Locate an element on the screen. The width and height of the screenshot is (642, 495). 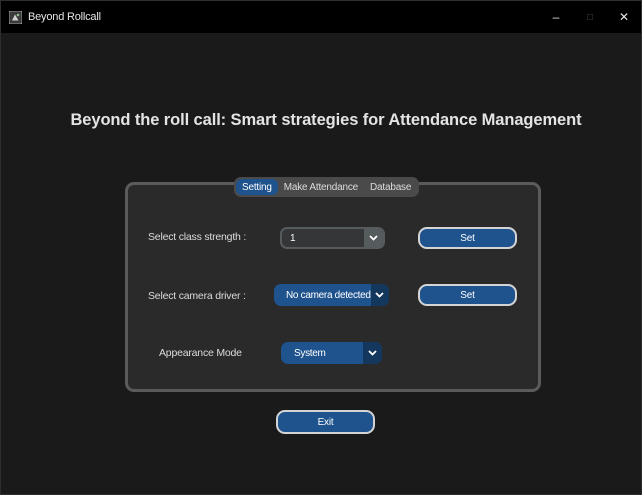
tab-setting: Setting is located at coordinates (257, 187).